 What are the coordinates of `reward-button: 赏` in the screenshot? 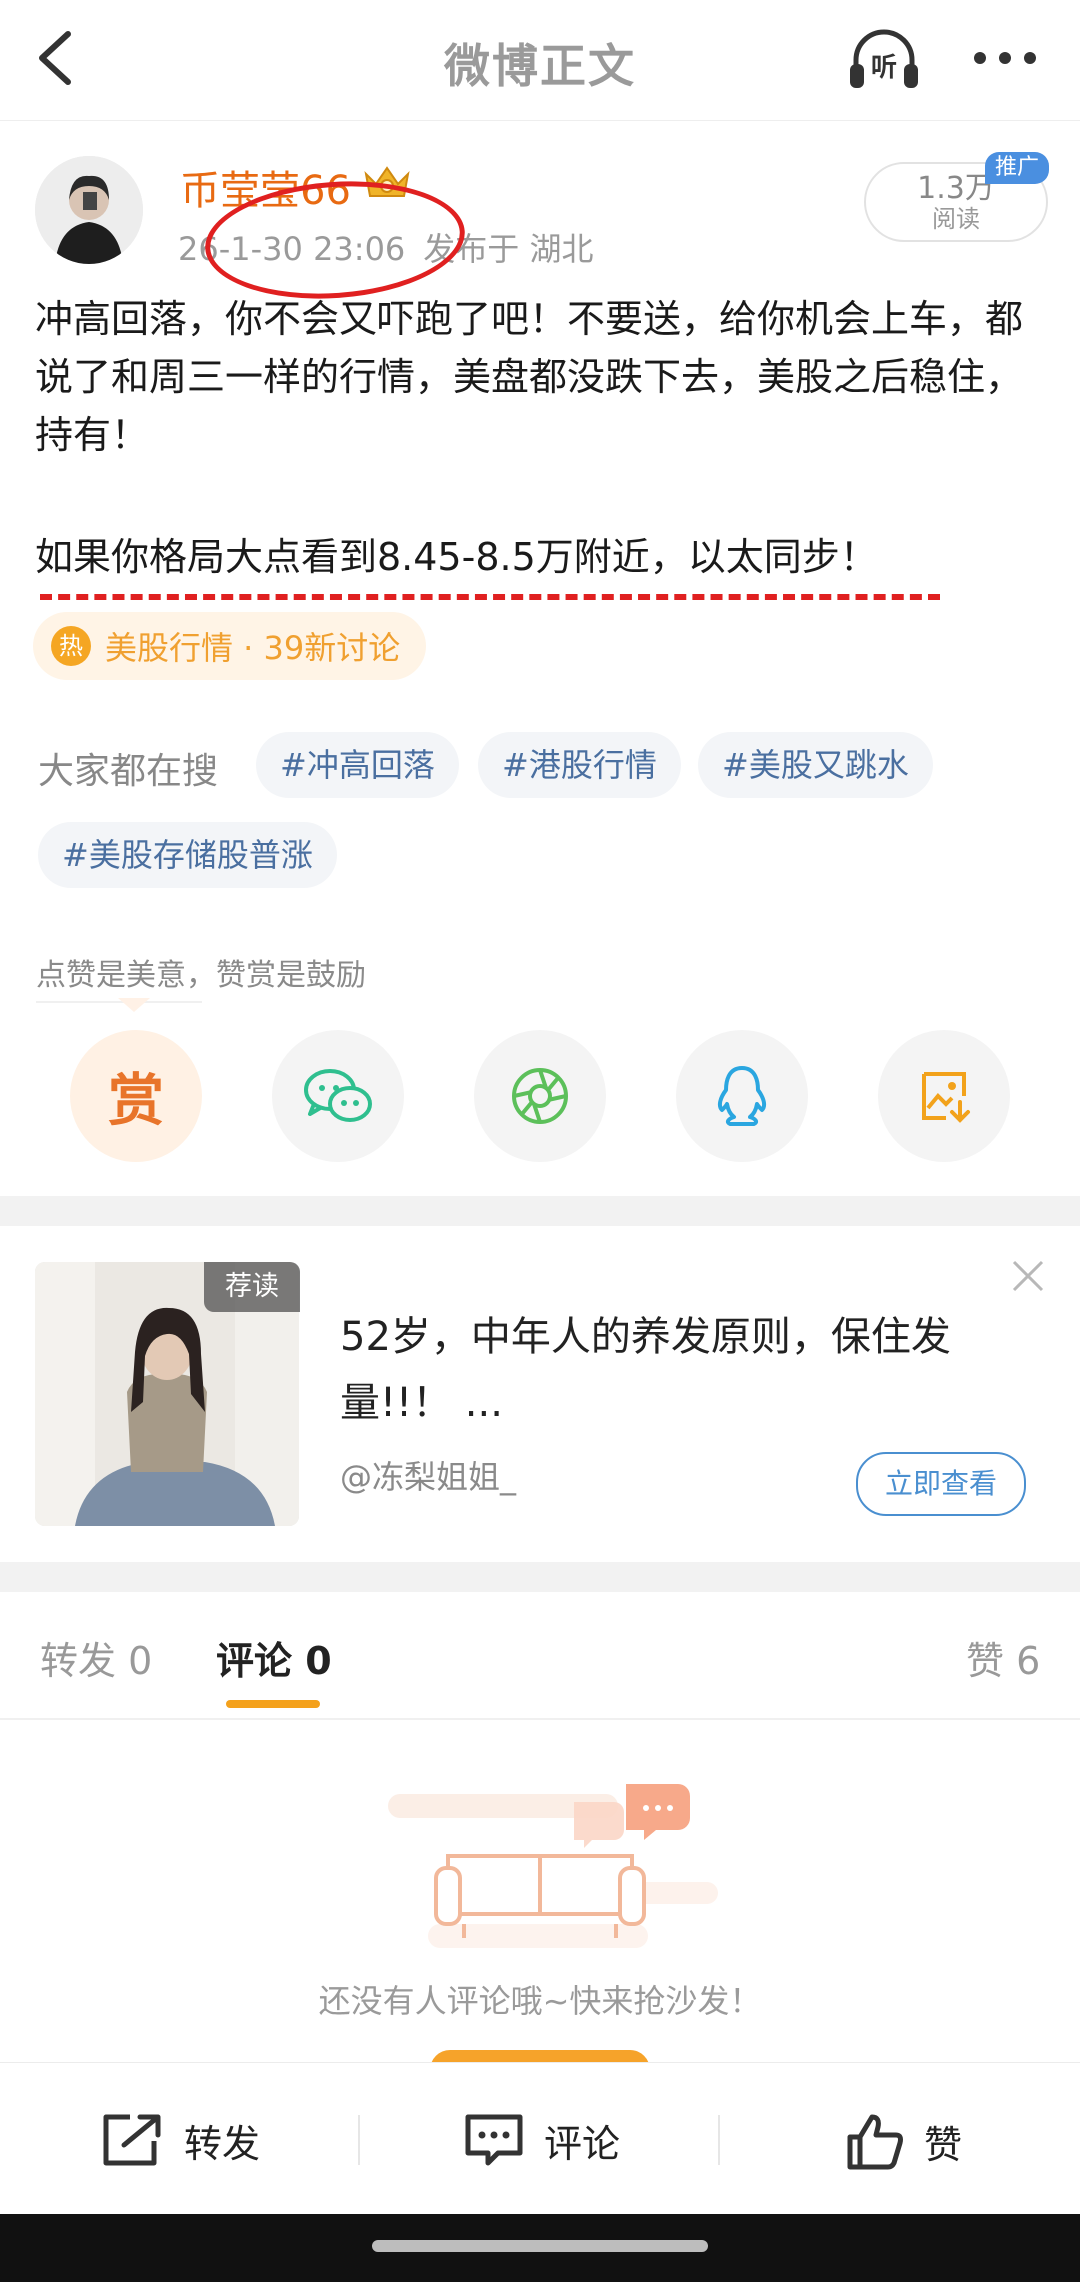 It's located at (136, 1096).